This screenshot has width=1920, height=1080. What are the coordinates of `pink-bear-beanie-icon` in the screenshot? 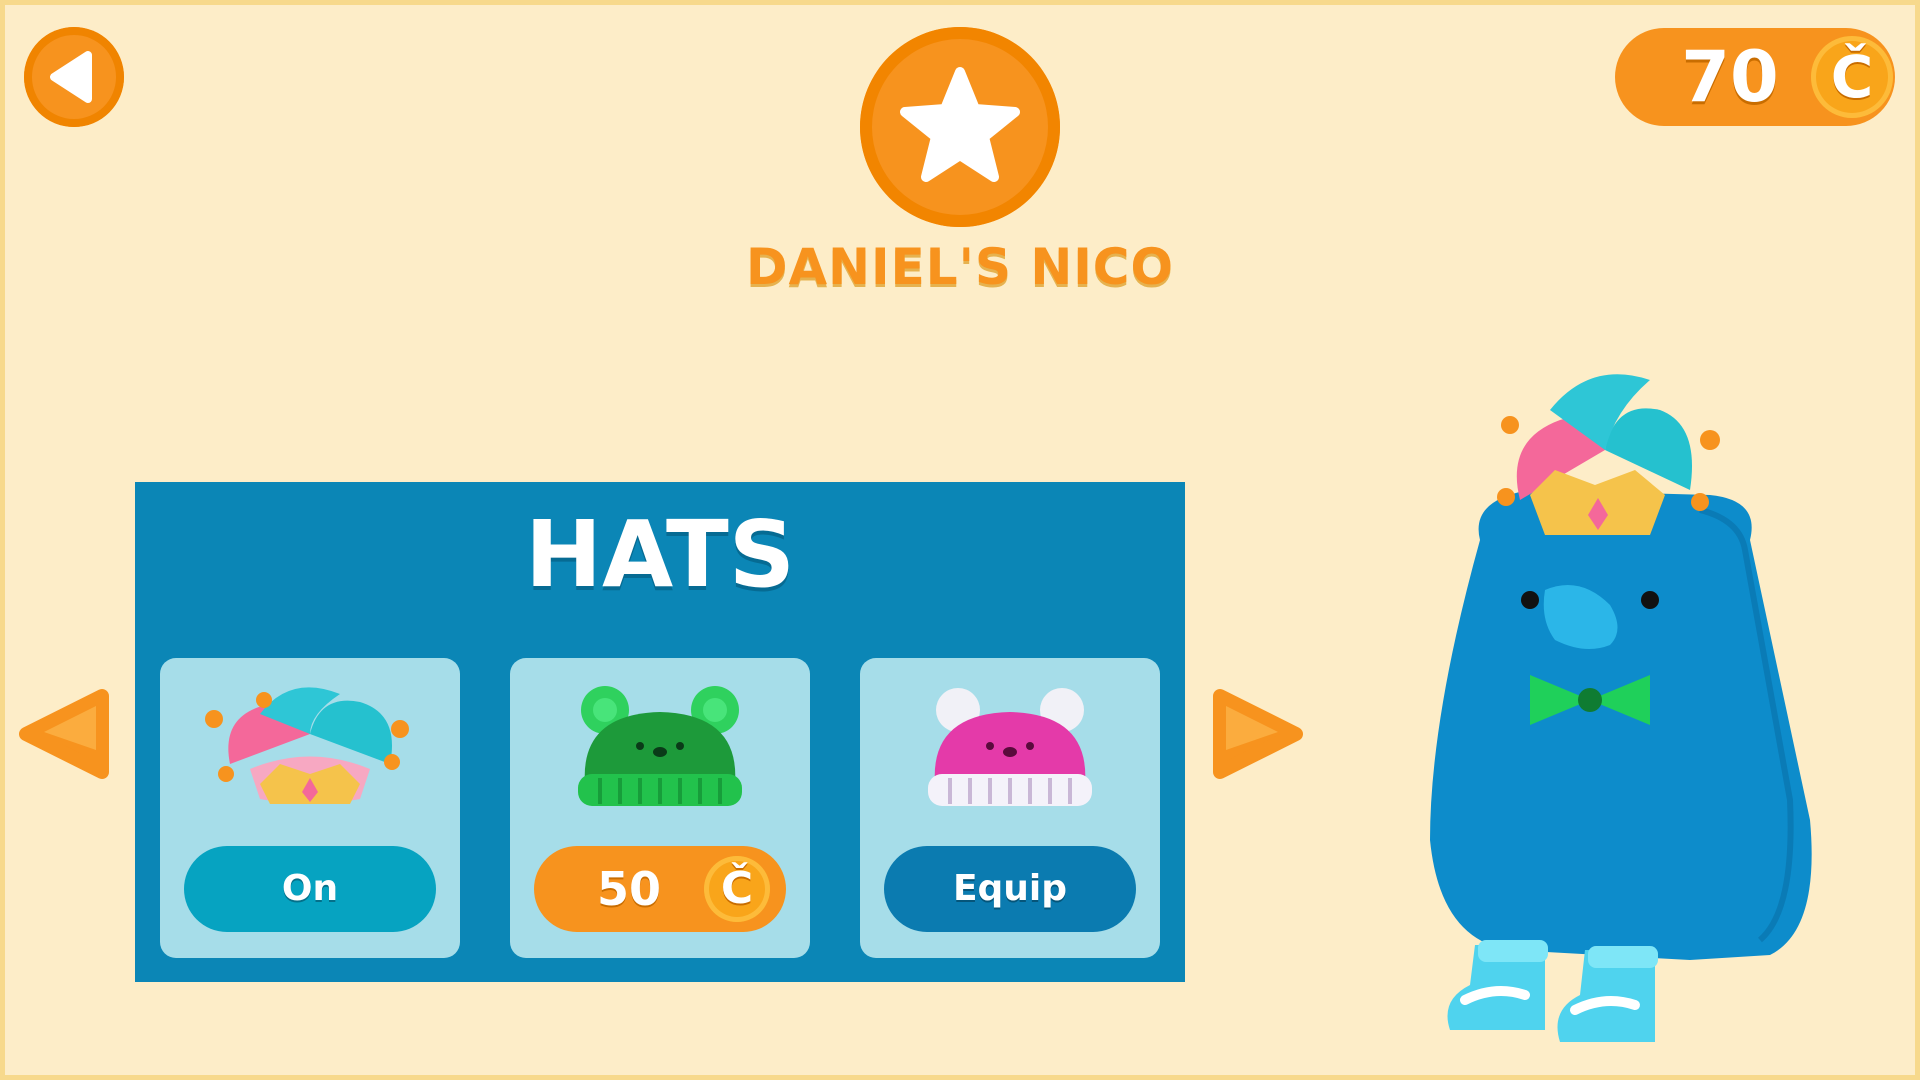 It's located at (1010, 747).